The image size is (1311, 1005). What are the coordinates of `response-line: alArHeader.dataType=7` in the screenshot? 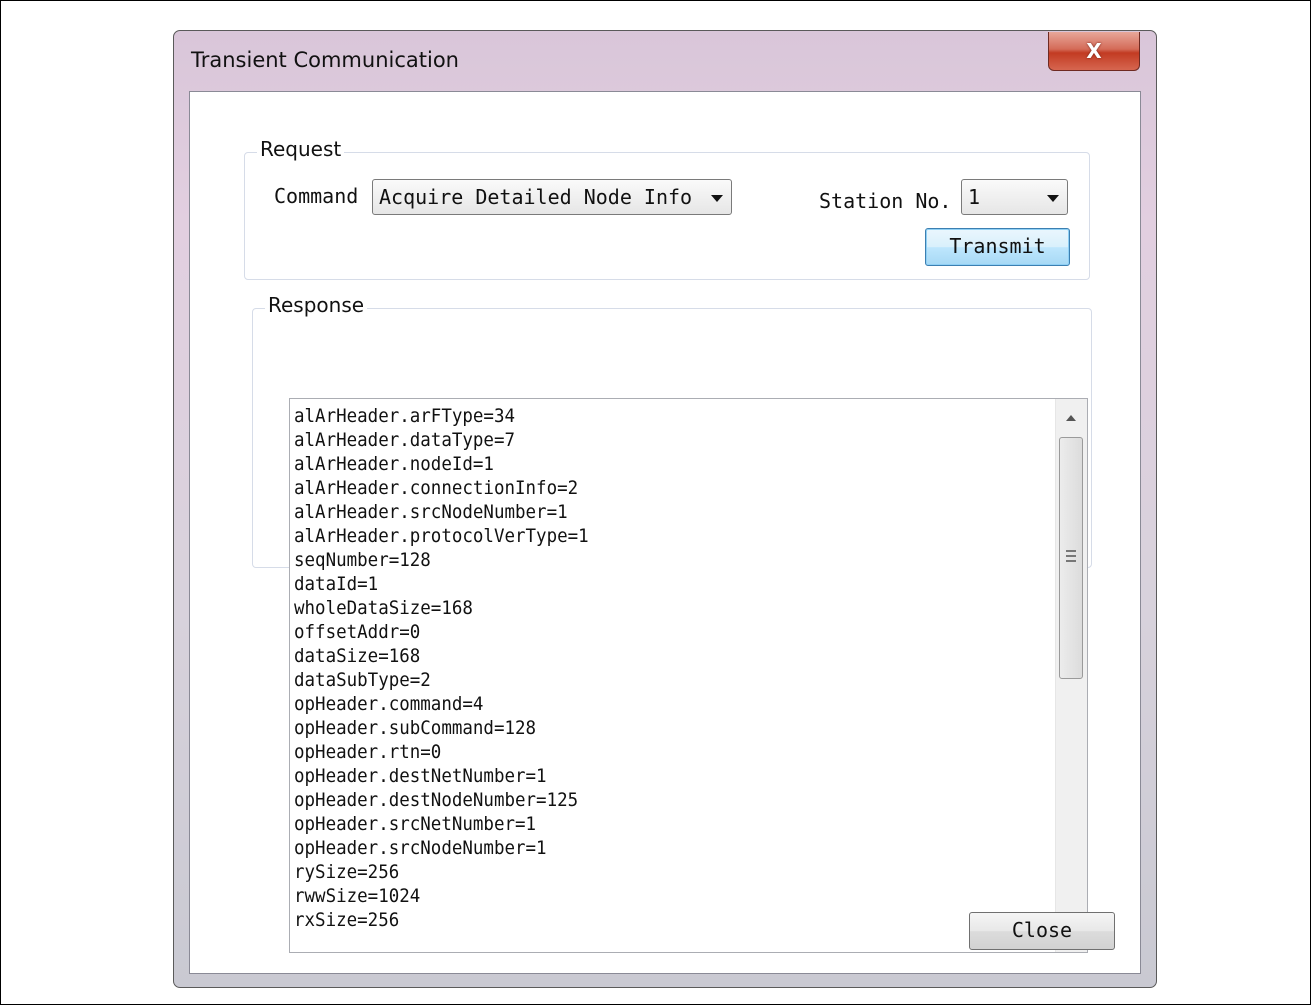 It's located at (405, 440).